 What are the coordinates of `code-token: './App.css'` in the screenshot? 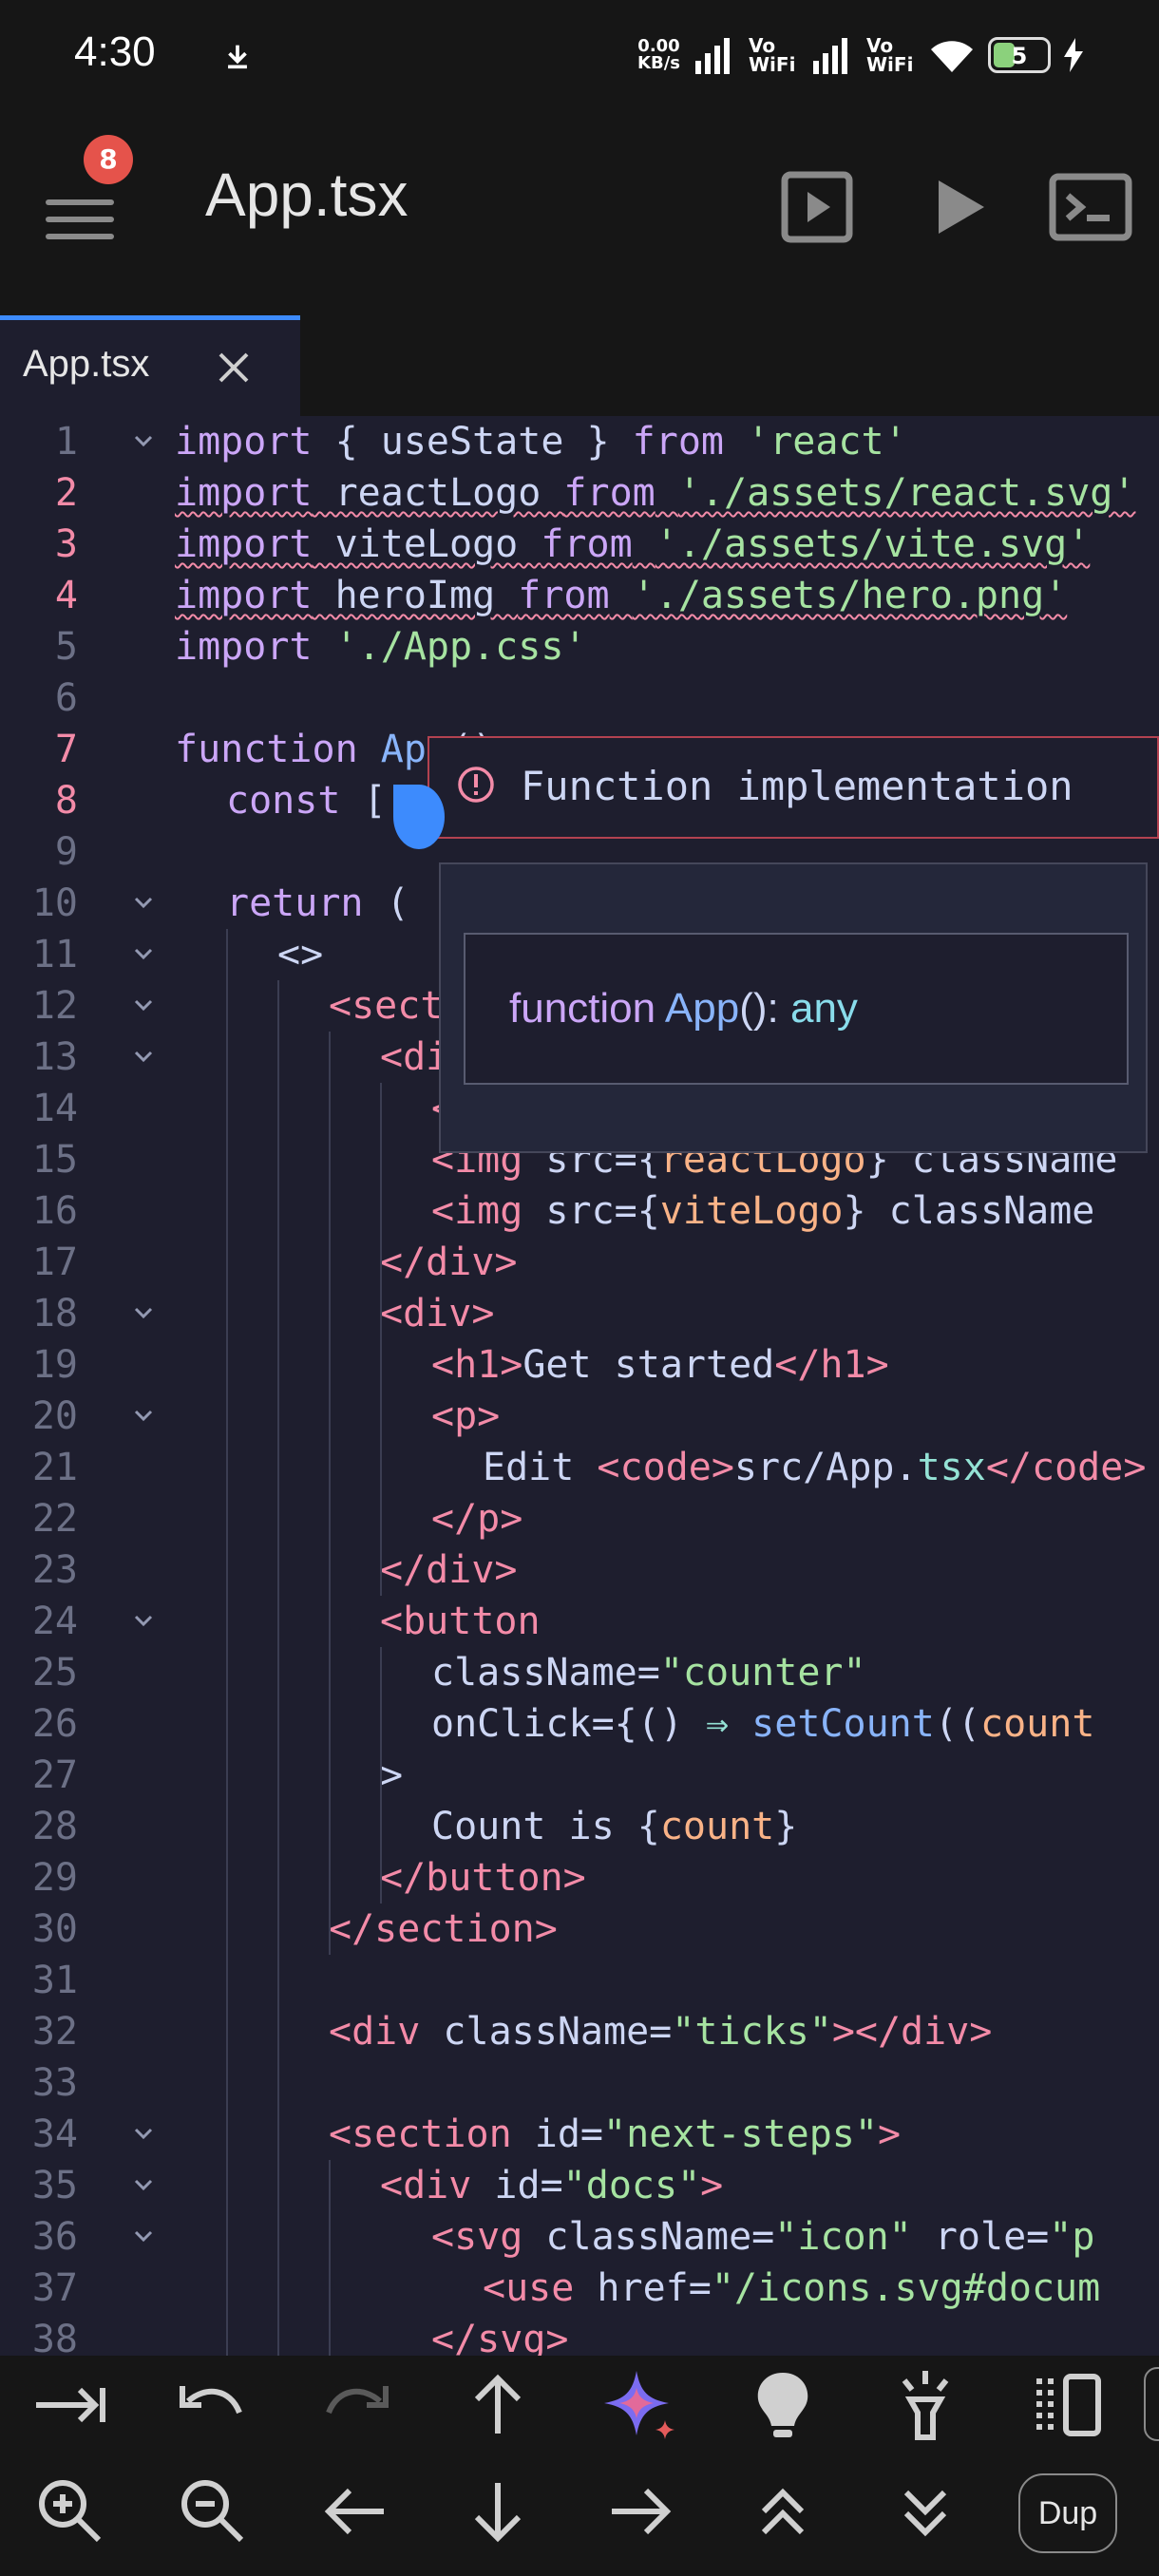 It's located at (460, 647).